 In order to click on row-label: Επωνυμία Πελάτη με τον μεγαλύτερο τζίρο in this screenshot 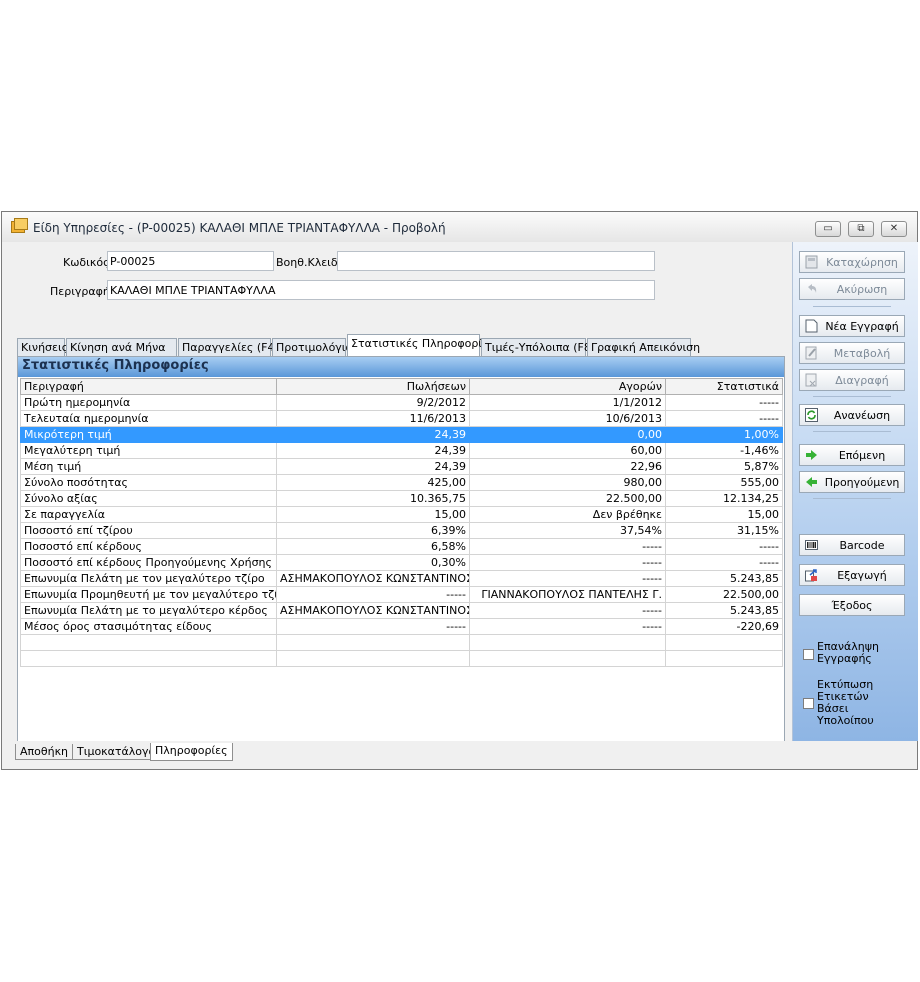, I will do `click(148, 578)`.